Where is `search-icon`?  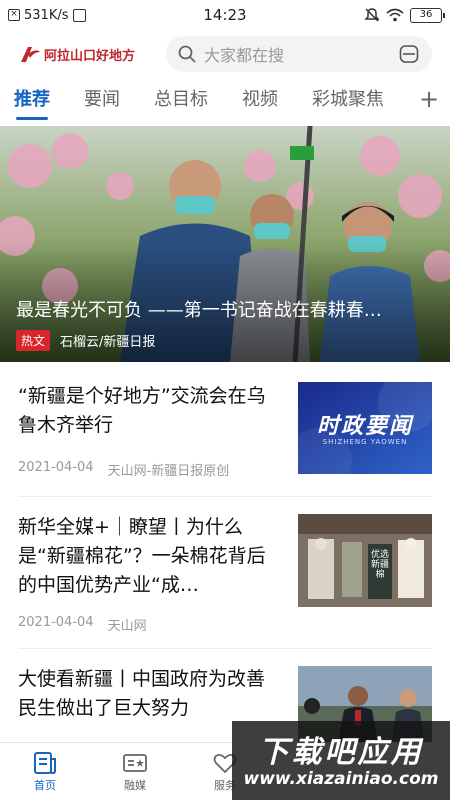 search-icon is located at coordinates (187, 54).